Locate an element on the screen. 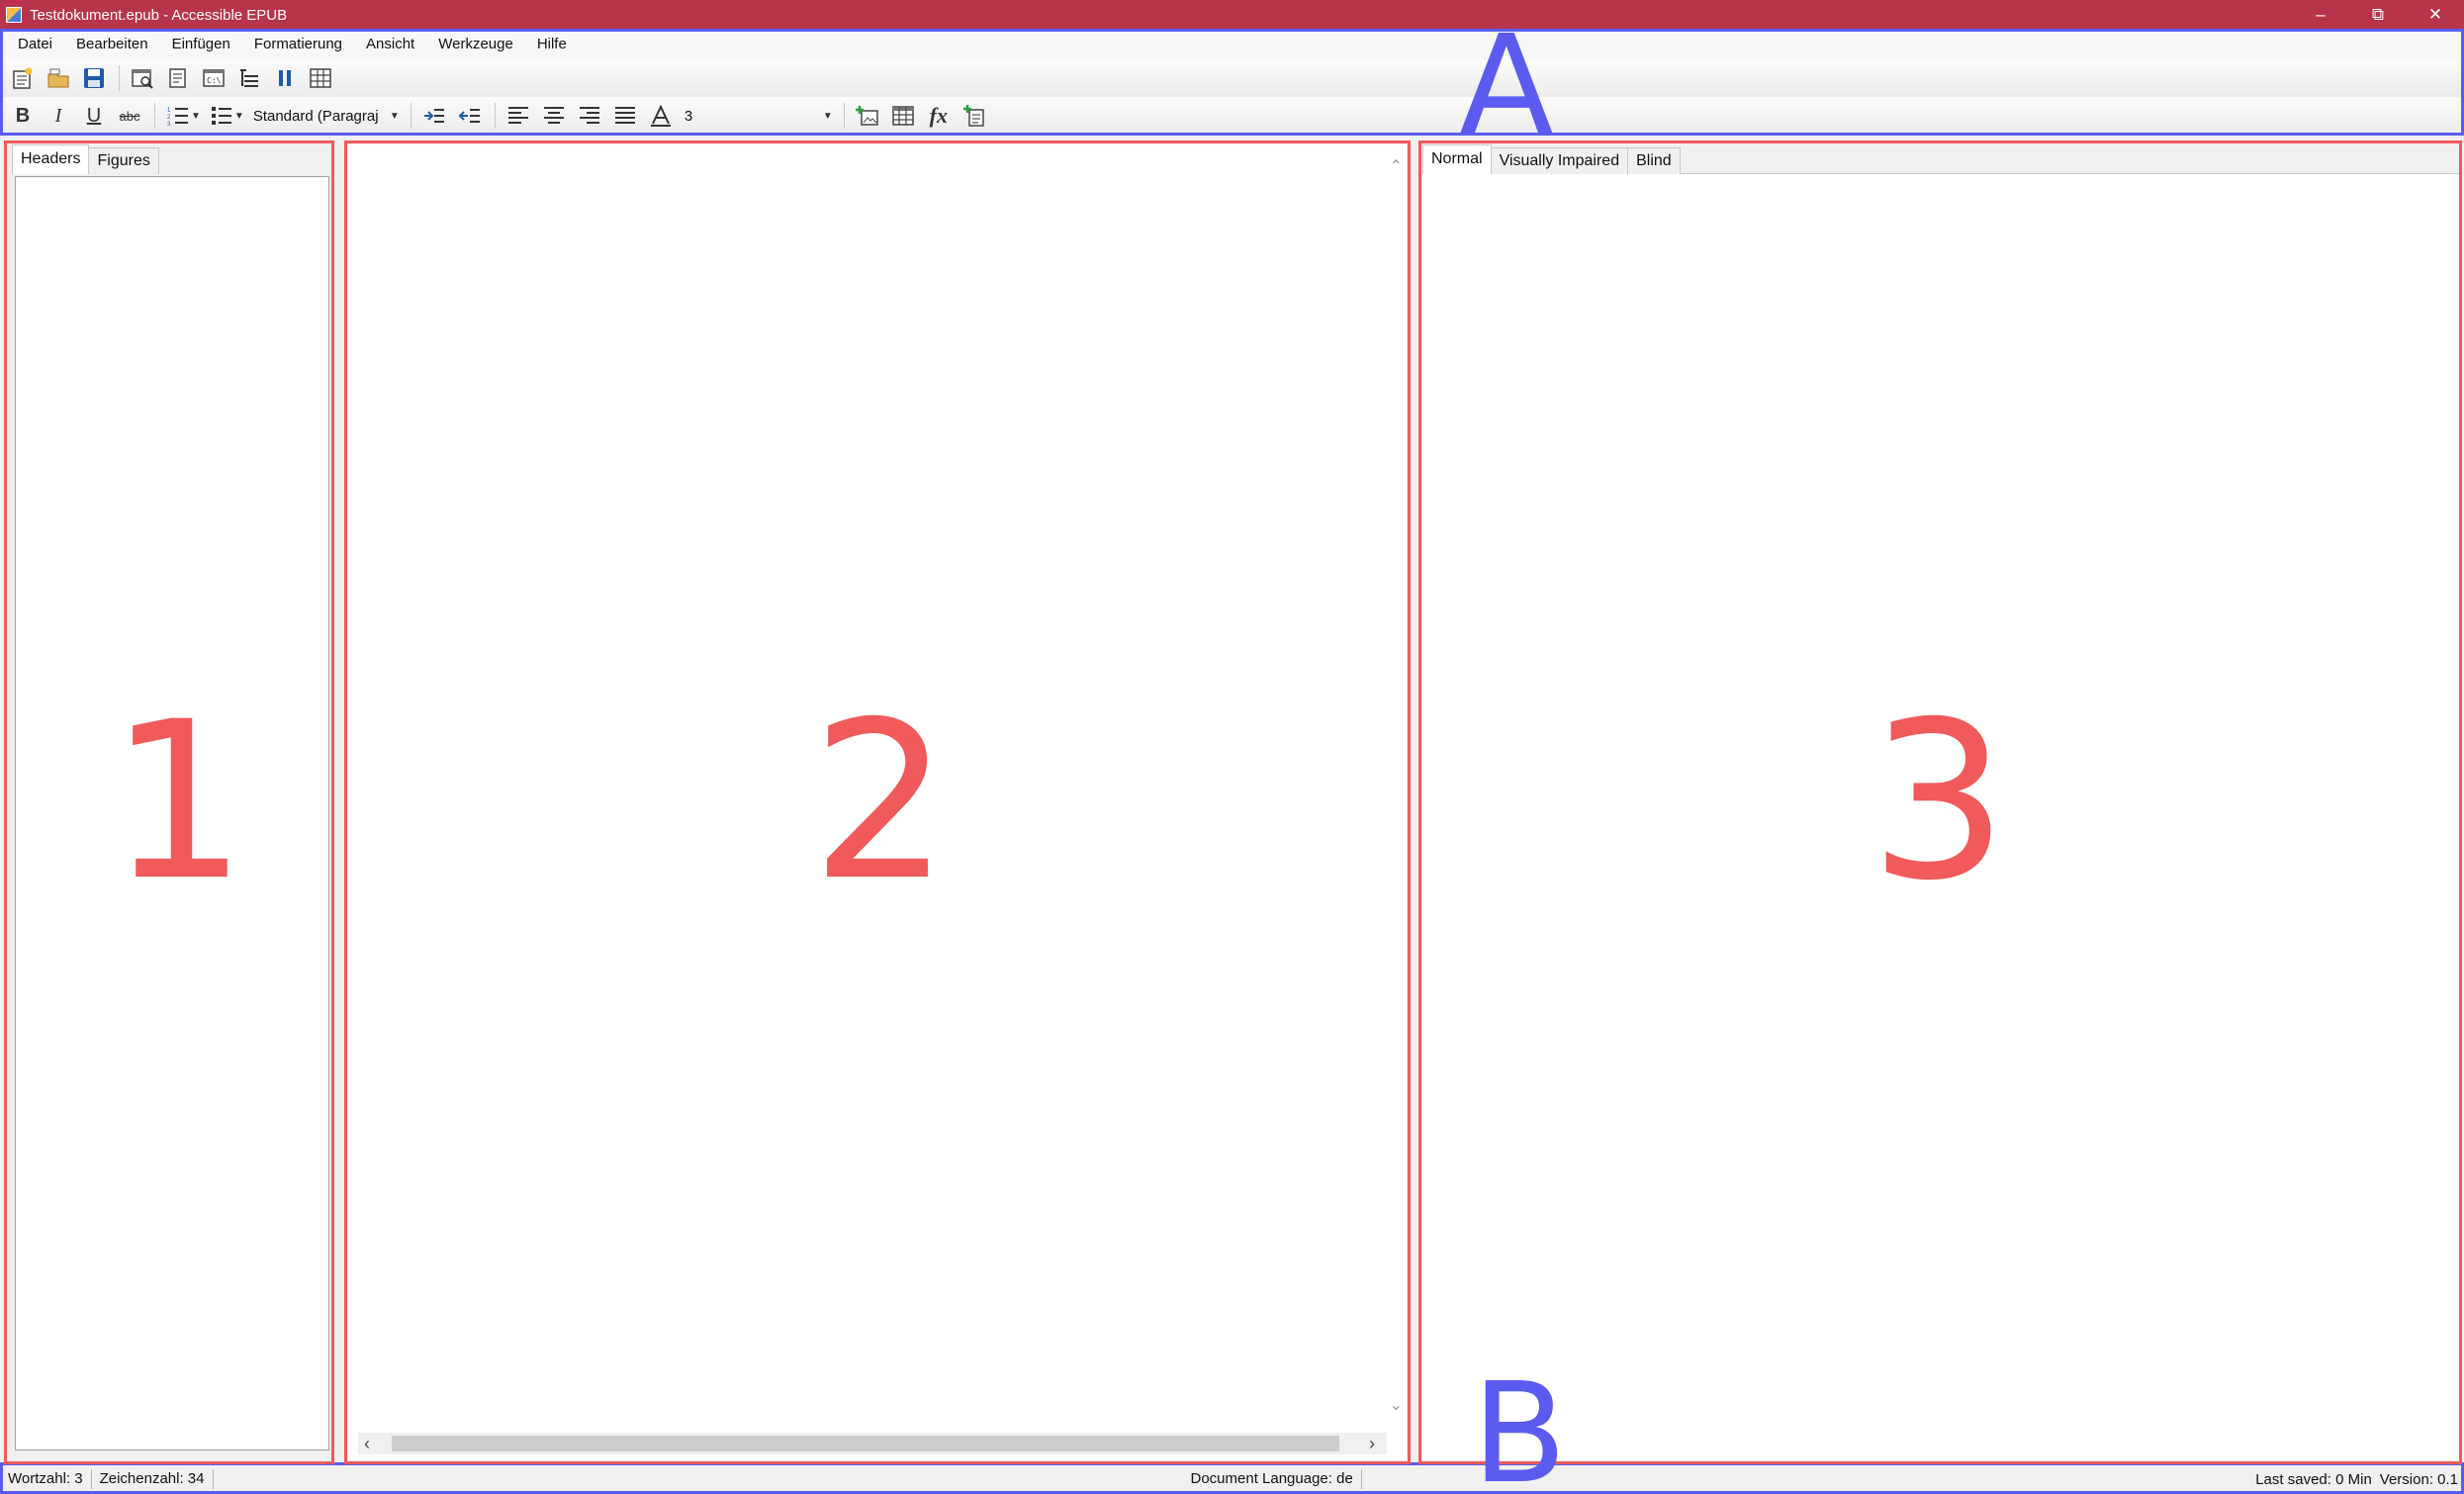 The width and height of the screenshot is (2464, 1494). numbered-list-button: 123 is located at coordinates (178, 116).